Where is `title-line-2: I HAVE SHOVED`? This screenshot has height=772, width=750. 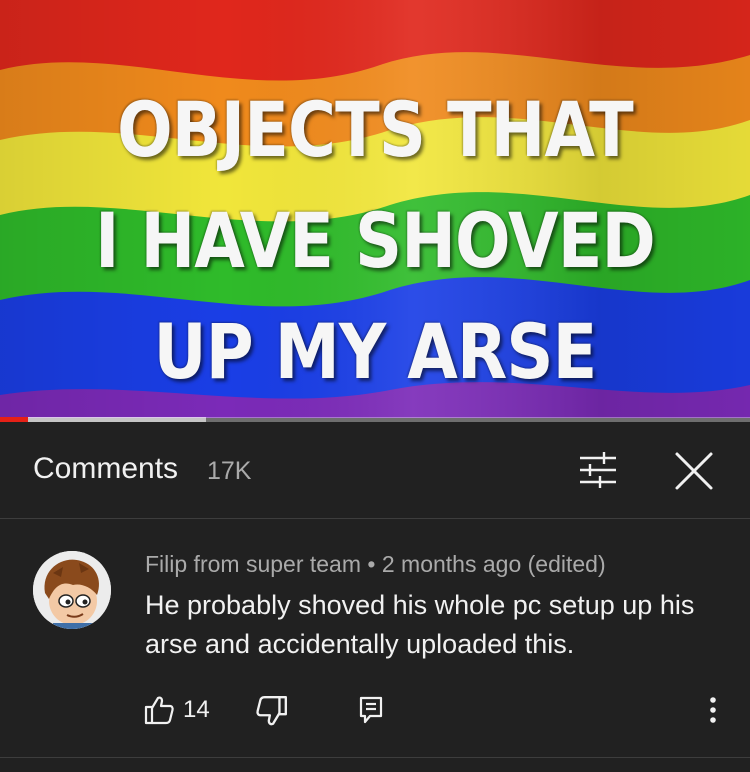 title-line-2: I HAVE SHOVED is located at coordinates (375, 240).